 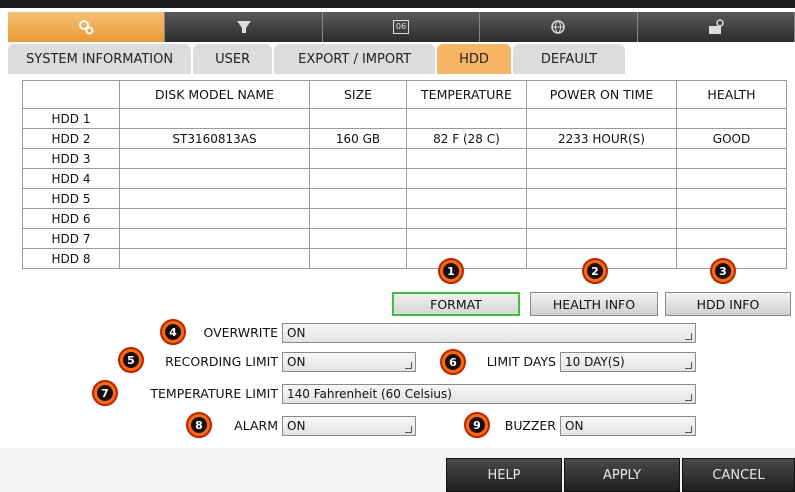 What do you see at coordinates (574, 426) in the screenshot?
I see `buzzer-value: ON` at bounding box center [574, 426].